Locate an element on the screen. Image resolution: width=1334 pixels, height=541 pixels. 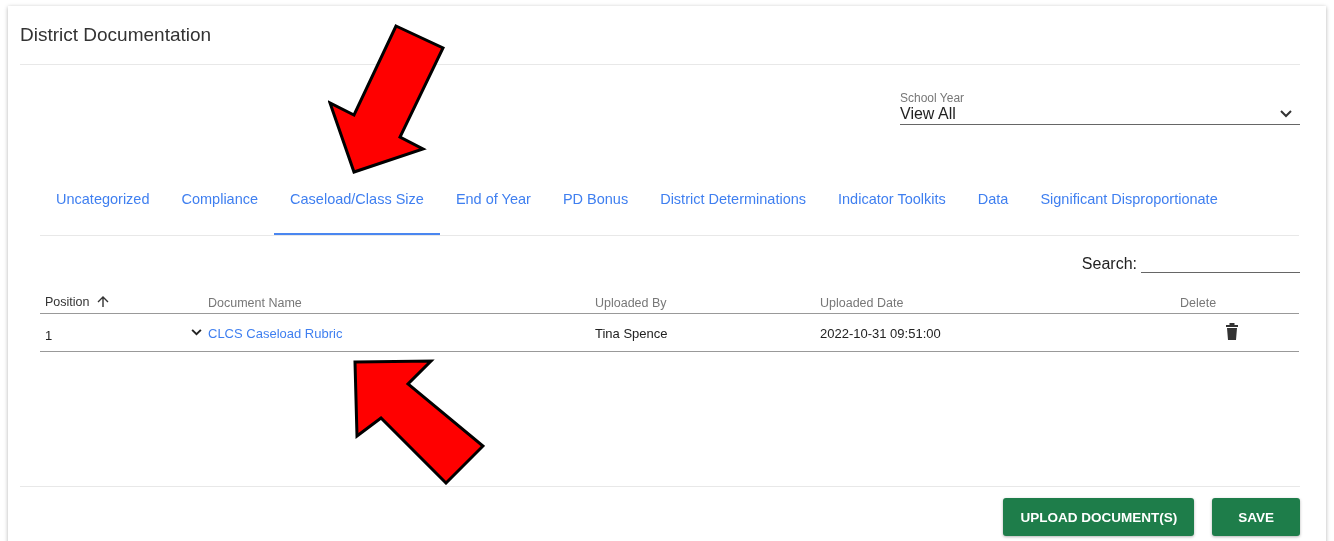
table-cell: Tina Spence is located at coordinates (631, 333).